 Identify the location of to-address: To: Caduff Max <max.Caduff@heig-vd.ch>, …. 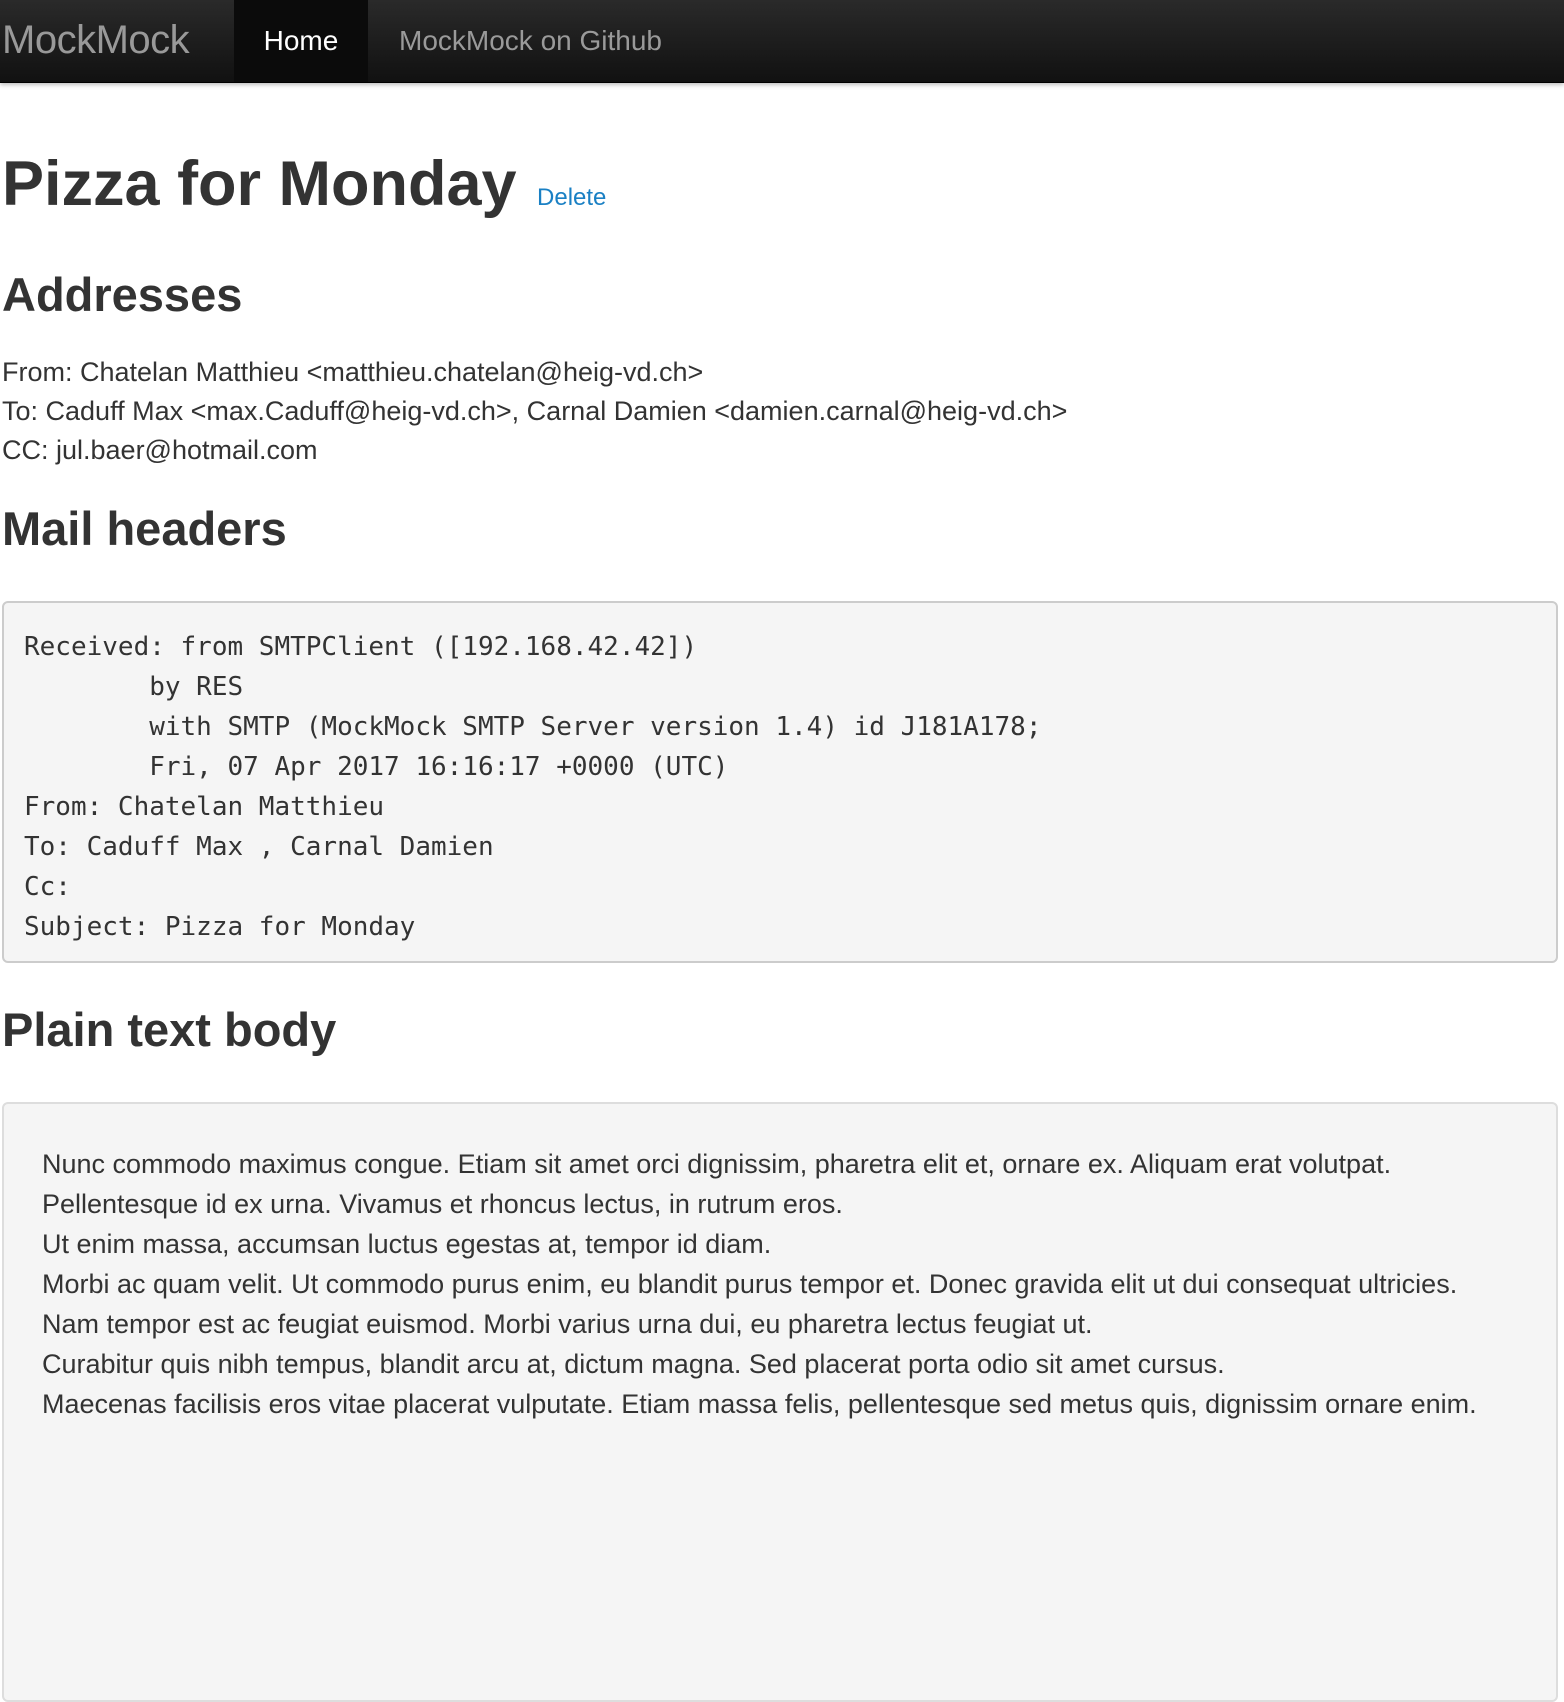
(535, 411).